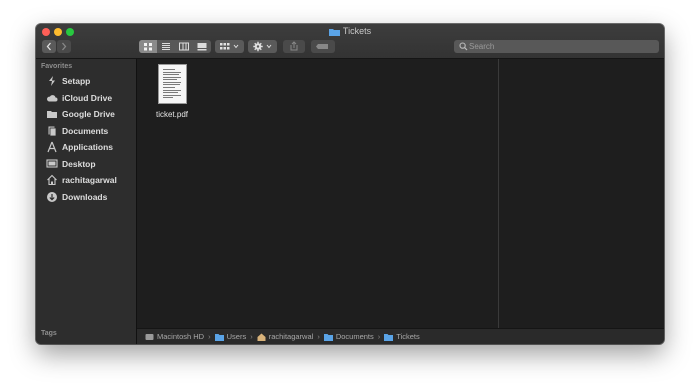 The width and height of the screenshot is (700, 391). Describe the element at coordinates (498, 193) in the screenshot. I see `column-divider` at that location.